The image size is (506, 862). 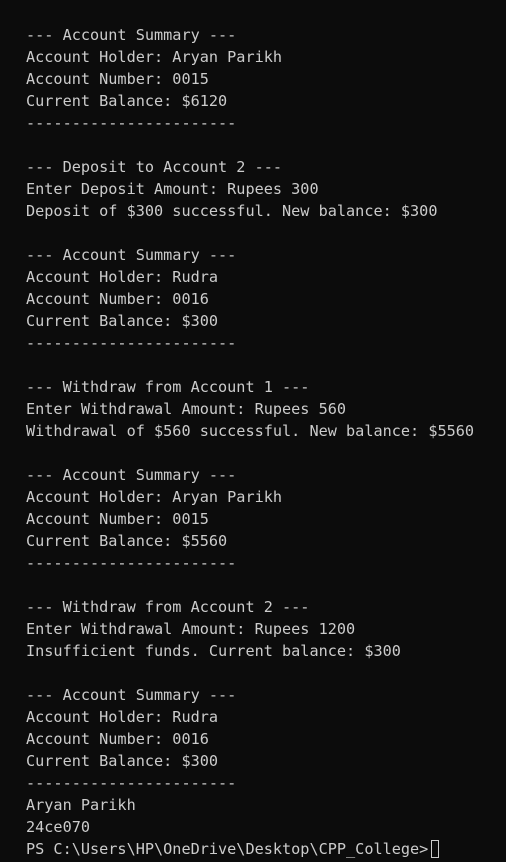 I want to click on scrolled-line-fragment: ', so click(x=30, y=5).